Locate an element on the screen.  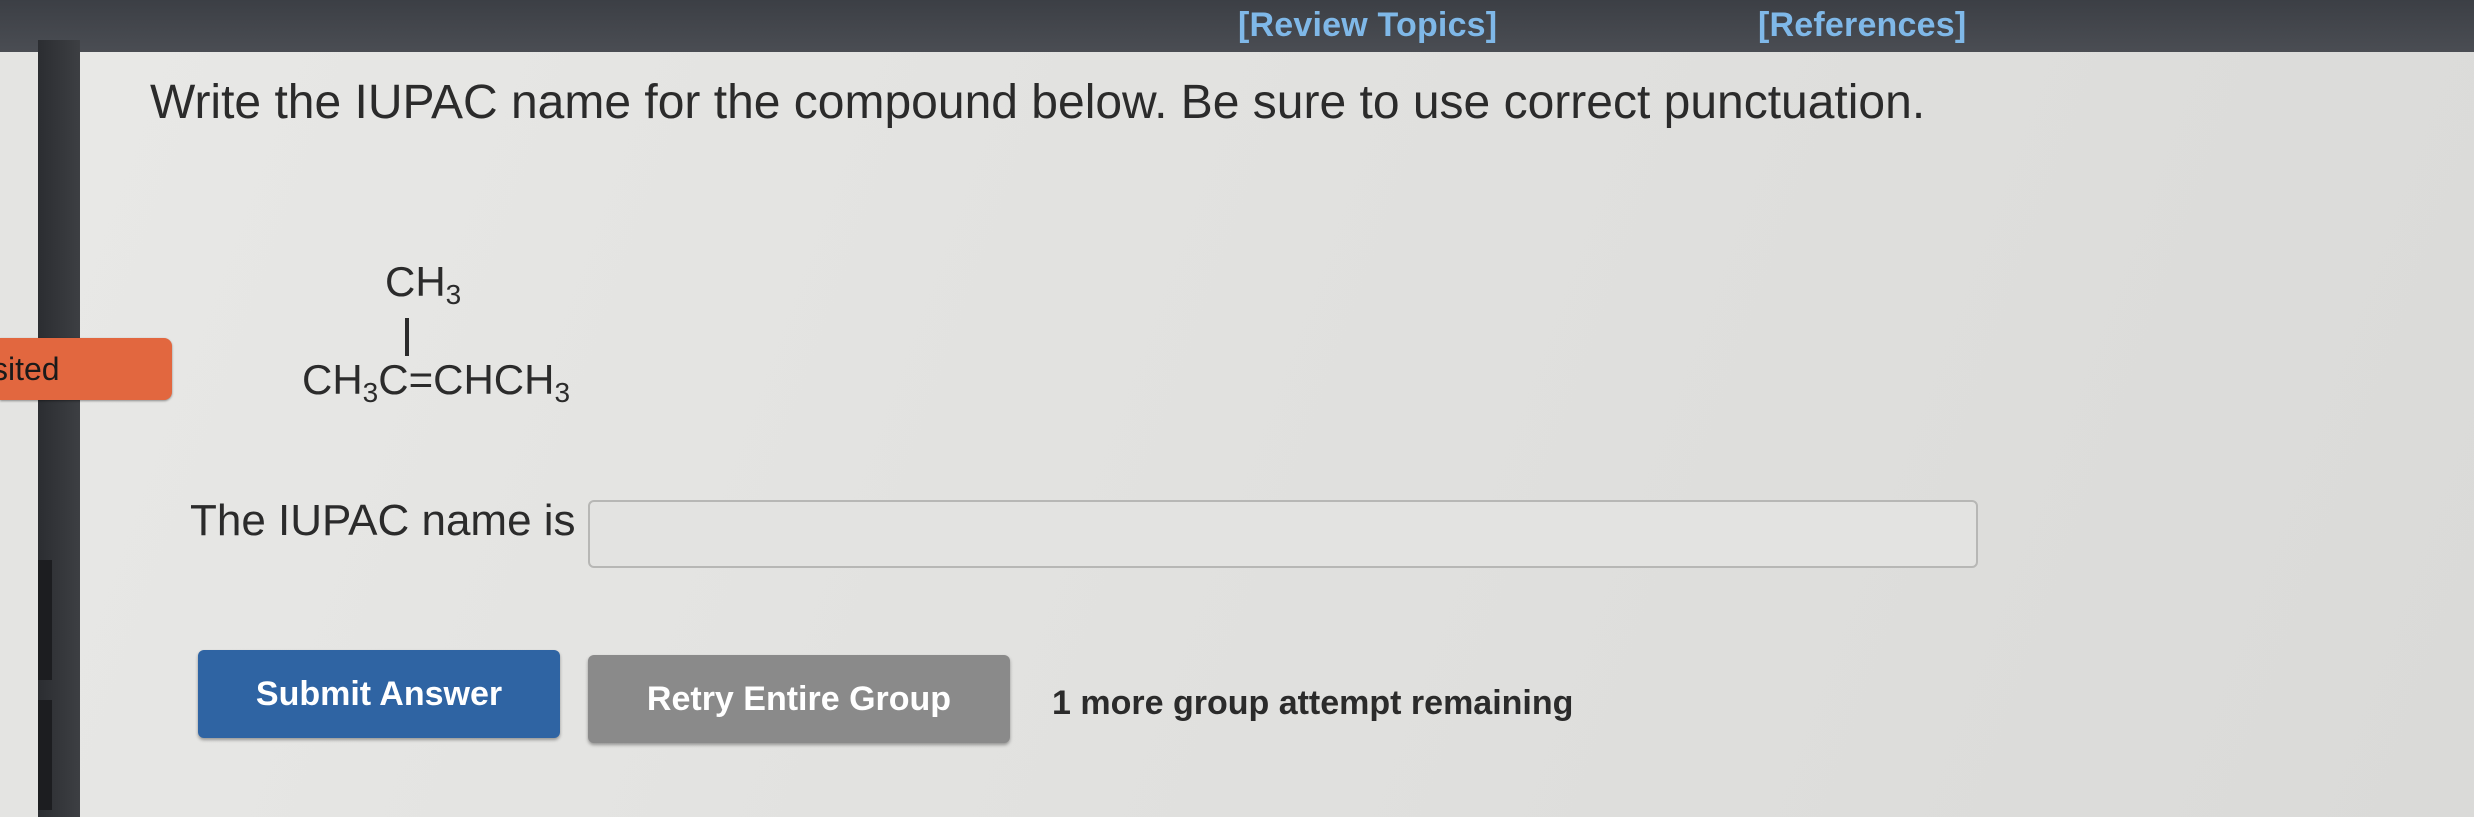
visited-tab: sited is located at coordinates (86, 369).